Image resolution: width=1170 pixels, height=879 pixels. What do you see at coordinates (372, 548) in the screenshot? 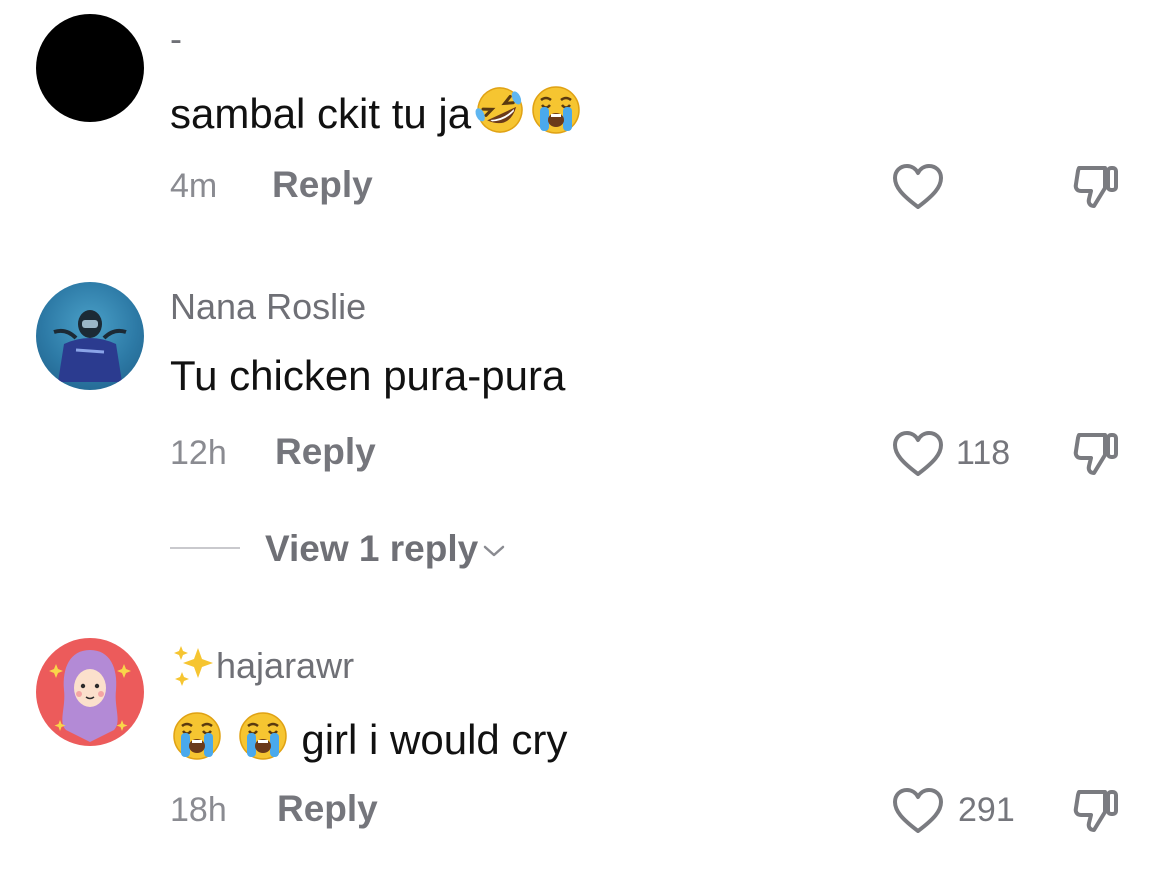
I see `view-replies-label: View 1 reply` at bounding box center [372, 548].